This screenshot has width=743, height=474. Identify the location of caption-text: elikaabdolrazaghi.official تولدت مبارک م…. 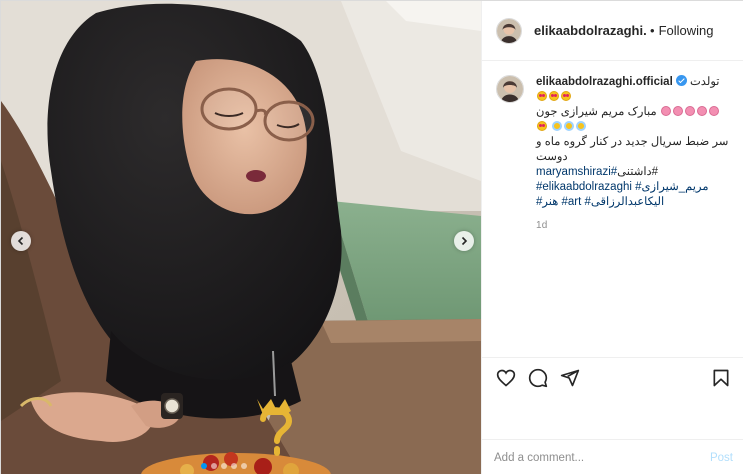
(633, 154).